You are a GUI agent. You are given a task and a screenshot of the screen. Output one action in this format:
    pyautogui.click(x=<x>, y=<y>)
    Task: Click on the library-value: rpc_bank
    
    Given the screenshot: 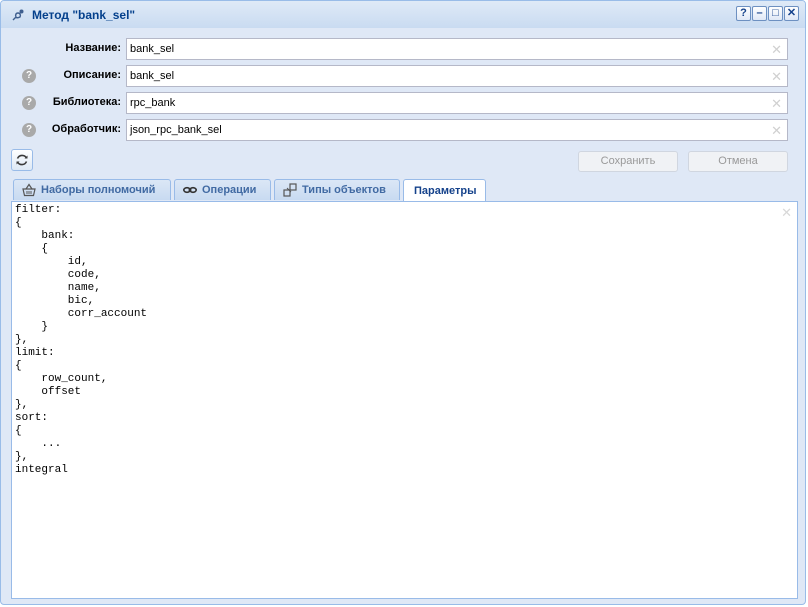 What is the action you would take?
    pyautogui.click(x=153, y=103)
    